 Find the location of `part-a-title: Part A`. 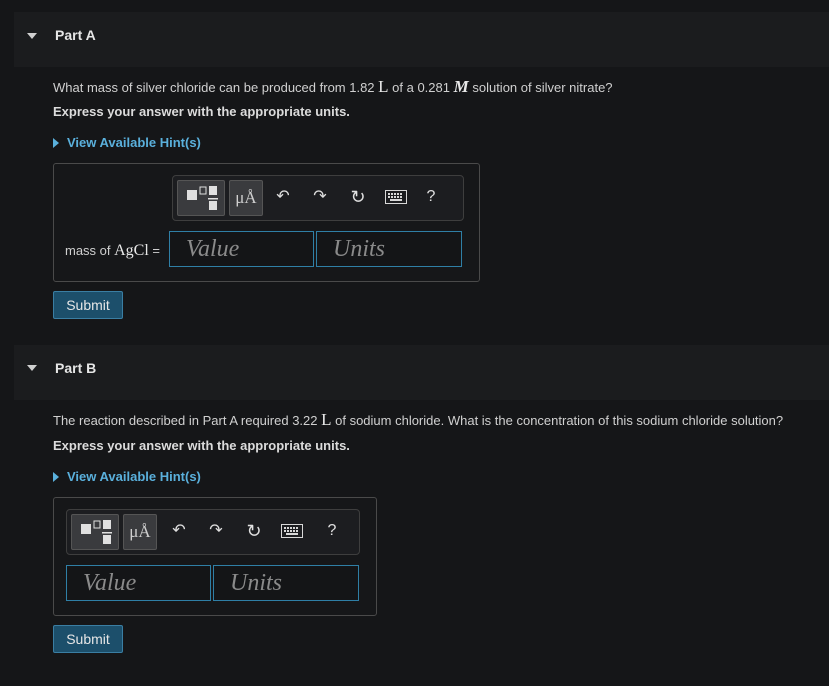

part-a-title: Part A is located at coordinates (75, 35).